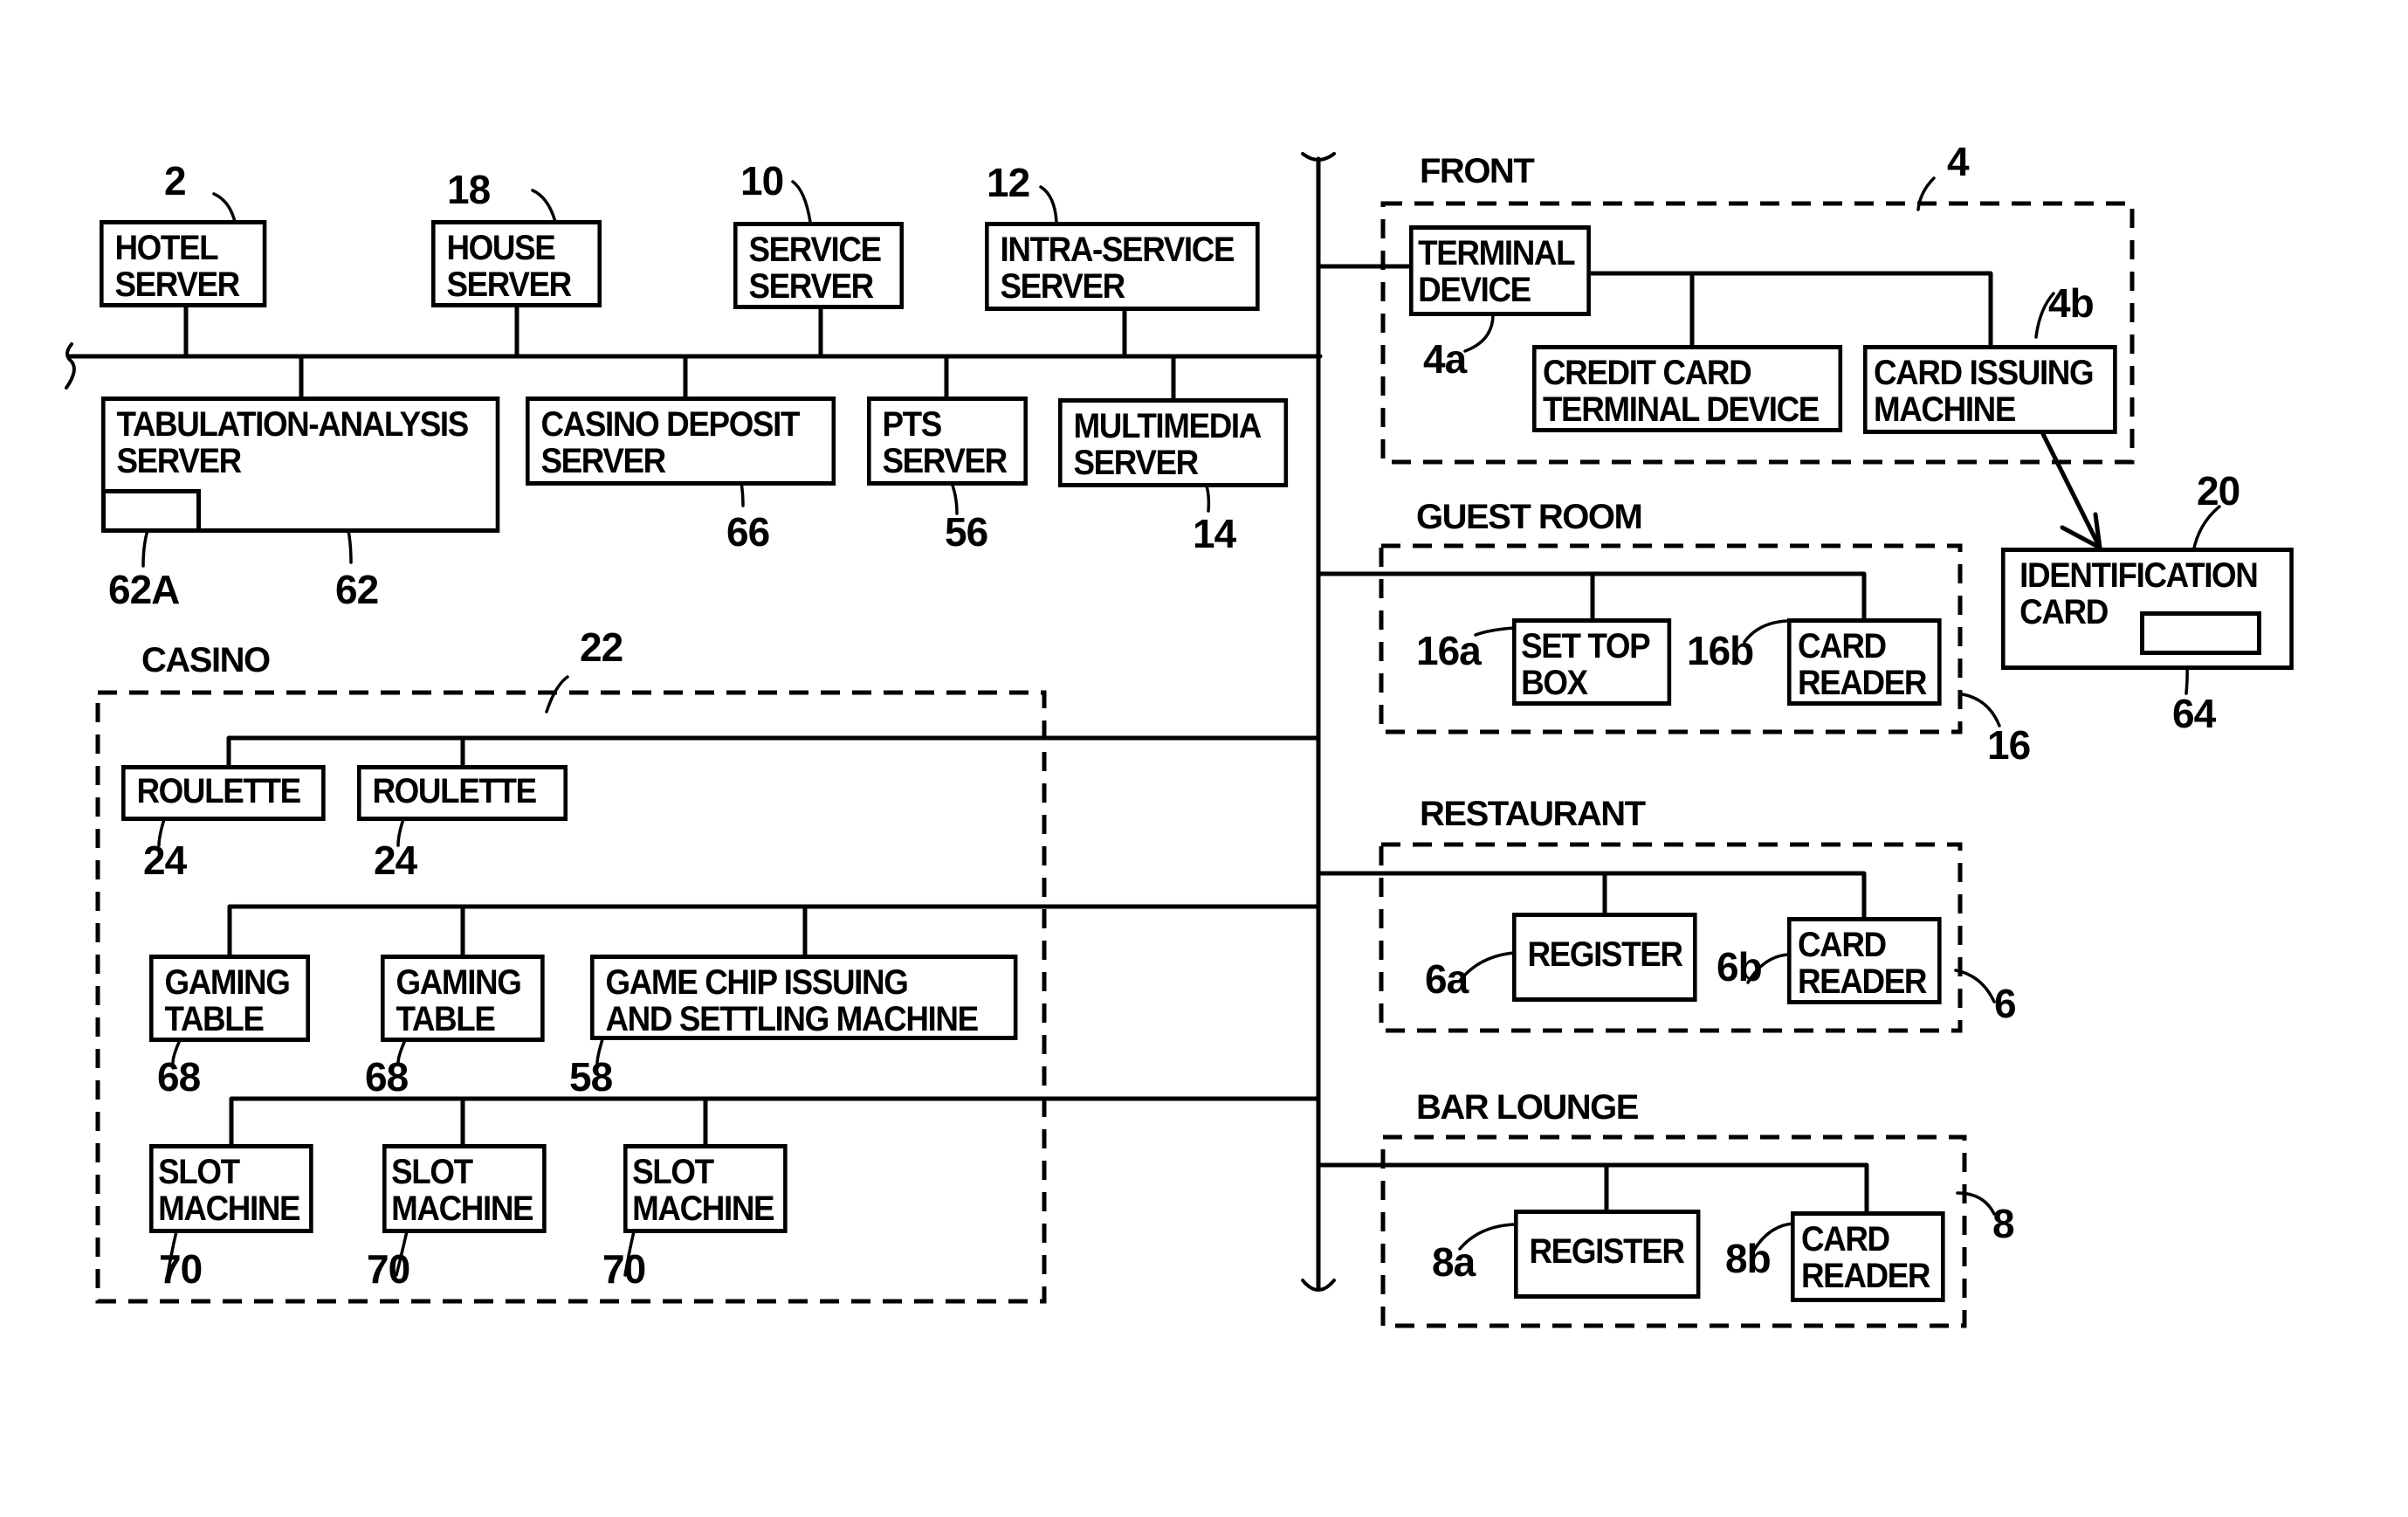 This screenshot has width=2408, height=1517. Describe the element at coordinates (1554, 683) in the screenshot. I see `set-top-box-label-2: BOX` at that location.